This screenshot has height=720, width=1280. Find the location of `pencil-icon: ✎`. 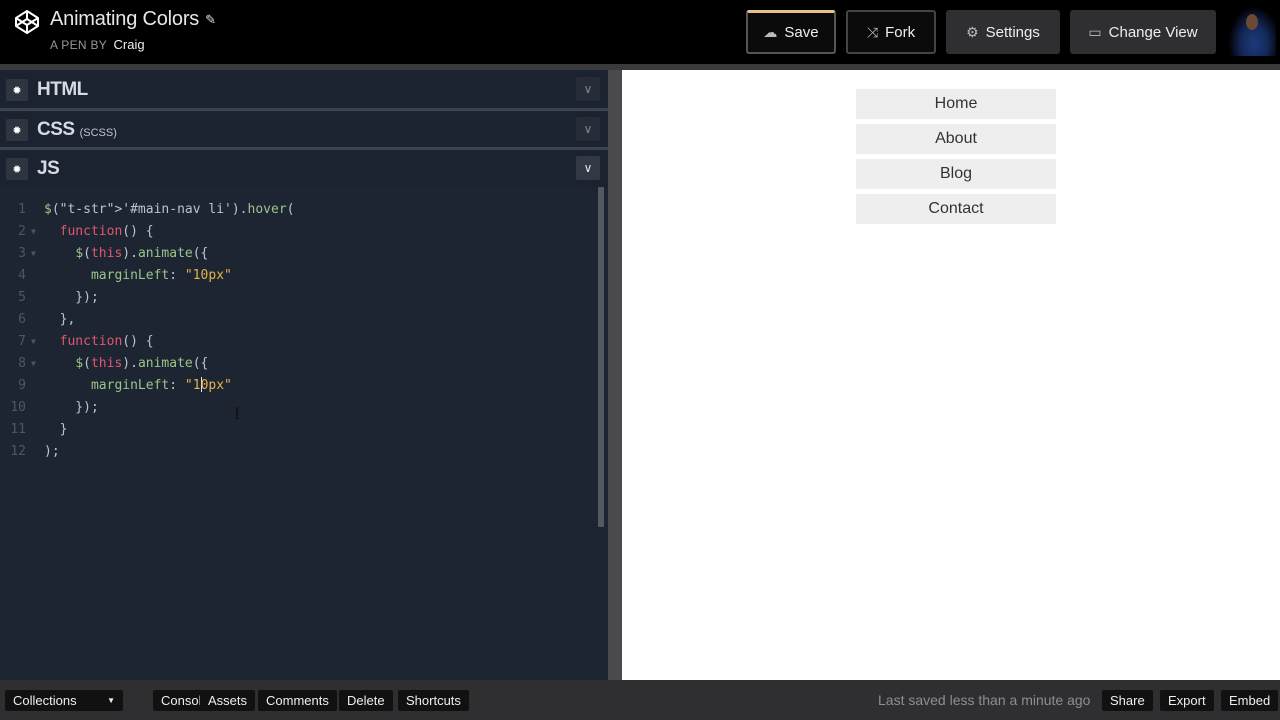

pencil-icon: ✎ is located at coordinates (210, 20).